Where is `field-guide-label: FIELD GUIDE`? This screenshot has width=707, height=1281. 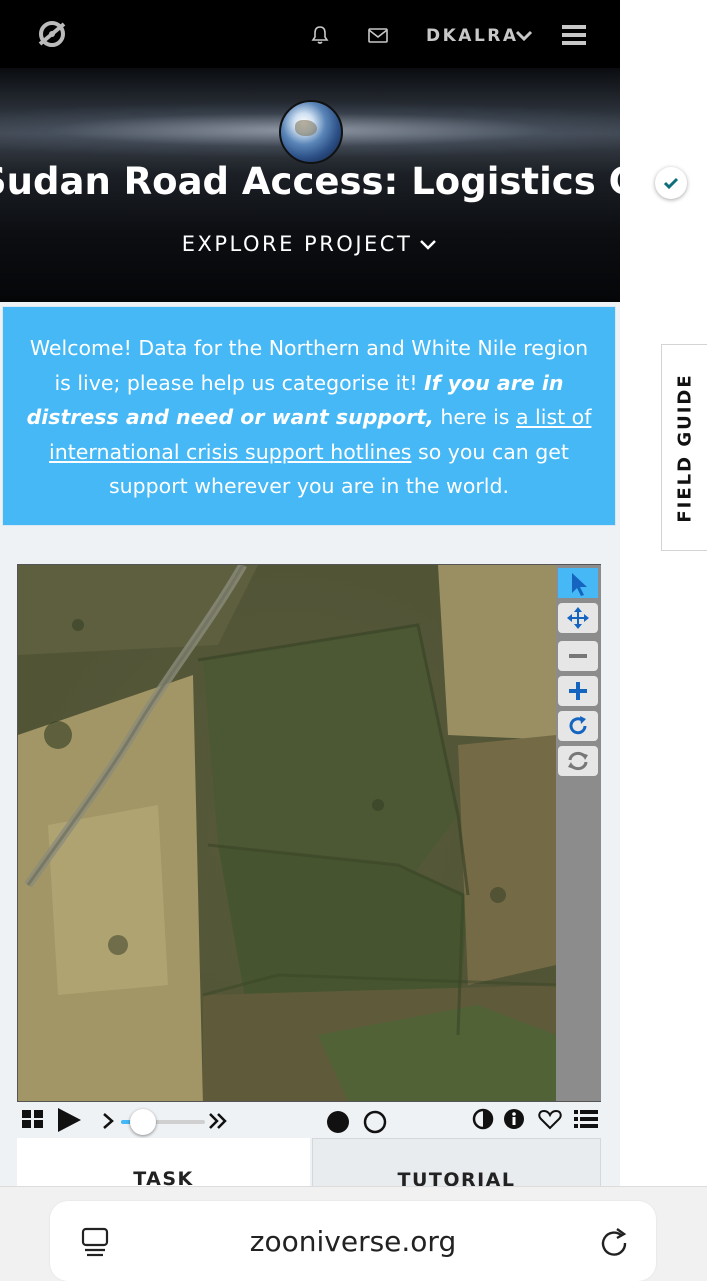 field-guide-label: FIELD GUIDE is located at coordinates (684, 447).